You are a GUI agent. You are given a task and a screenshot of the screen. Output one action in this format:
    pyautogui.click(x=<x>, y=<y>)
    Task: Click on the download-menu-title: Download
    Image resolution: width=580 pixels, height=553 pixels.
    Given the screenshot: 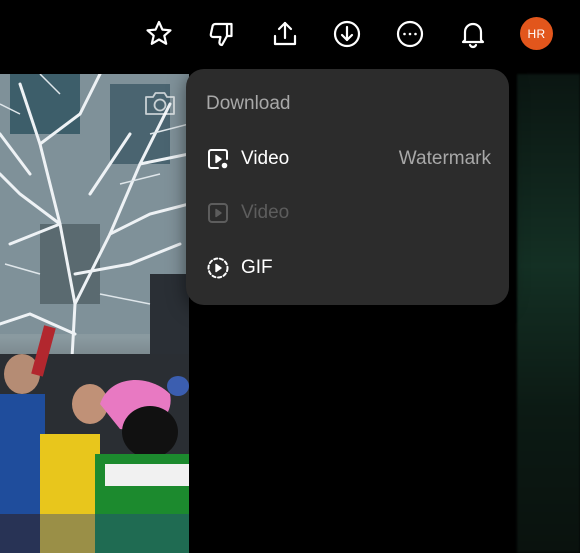 What is the action you would take?
    pyautogui.click(x=248, y=103)
    